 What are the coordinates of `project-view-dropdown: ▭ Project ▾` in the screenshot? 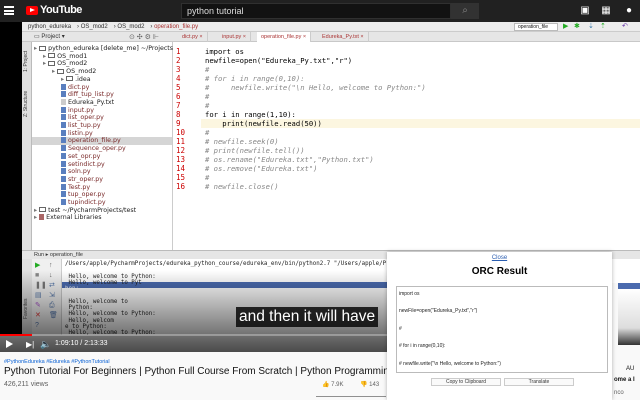 It's located at (49, 37).